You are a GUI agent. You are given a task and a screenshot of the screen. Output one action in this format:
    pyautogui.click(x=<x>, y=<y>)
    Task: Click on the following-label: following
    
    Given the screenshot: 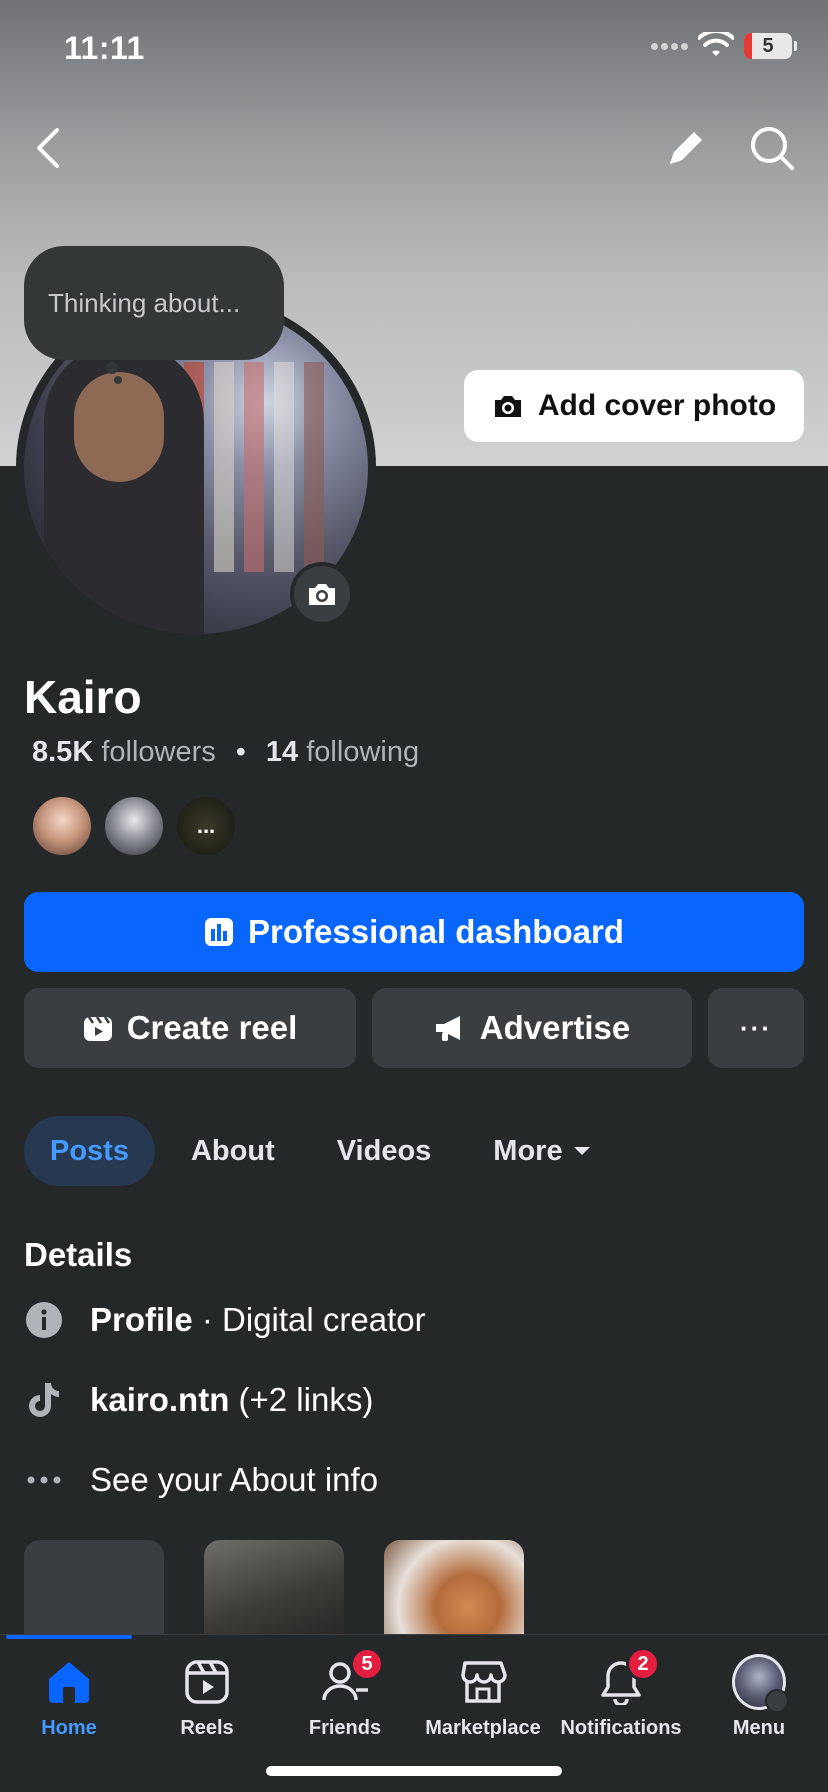 What is the action you would take?
    pyautogui.click(x=363, y=752)
    